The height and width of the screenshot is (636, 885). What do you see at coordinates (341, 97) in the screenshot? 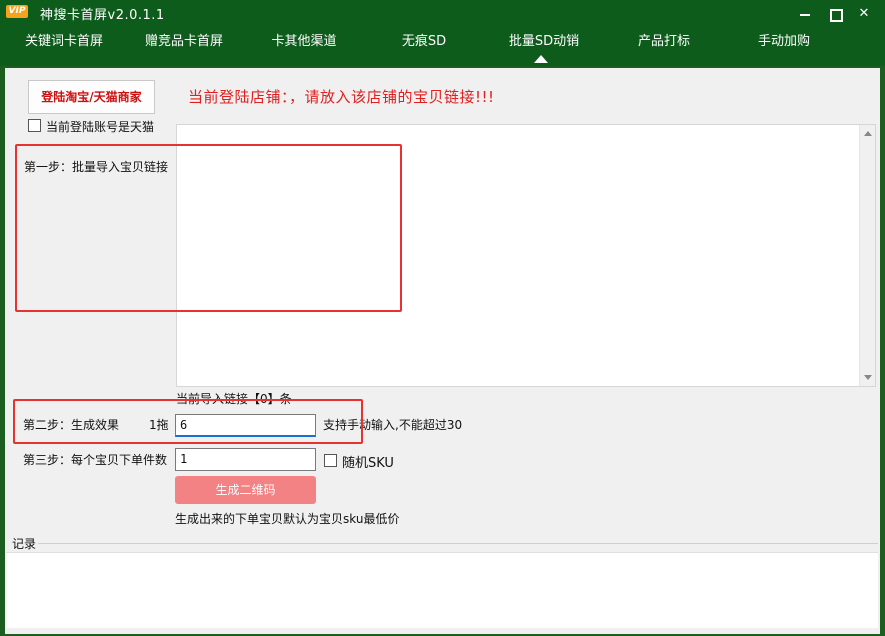
I see `store-message: 当前登陆店铺：，请放入该店铺的宝贝链接!!!` at bounding box center [341, 97].